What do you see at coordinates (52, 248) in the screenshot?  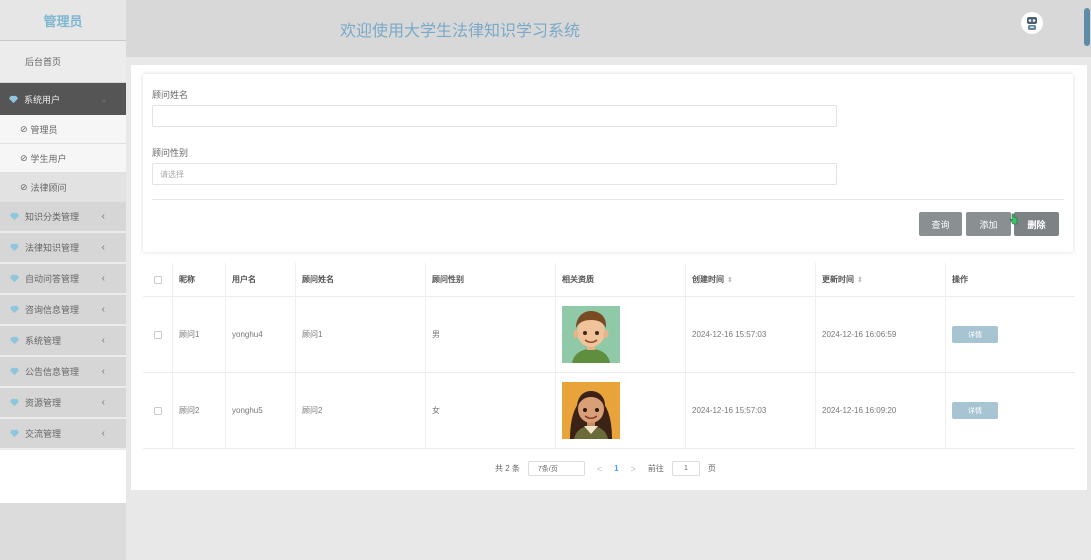 I see `sidebar-item-label: 法律知识管理` at bounding box center [52, 248].